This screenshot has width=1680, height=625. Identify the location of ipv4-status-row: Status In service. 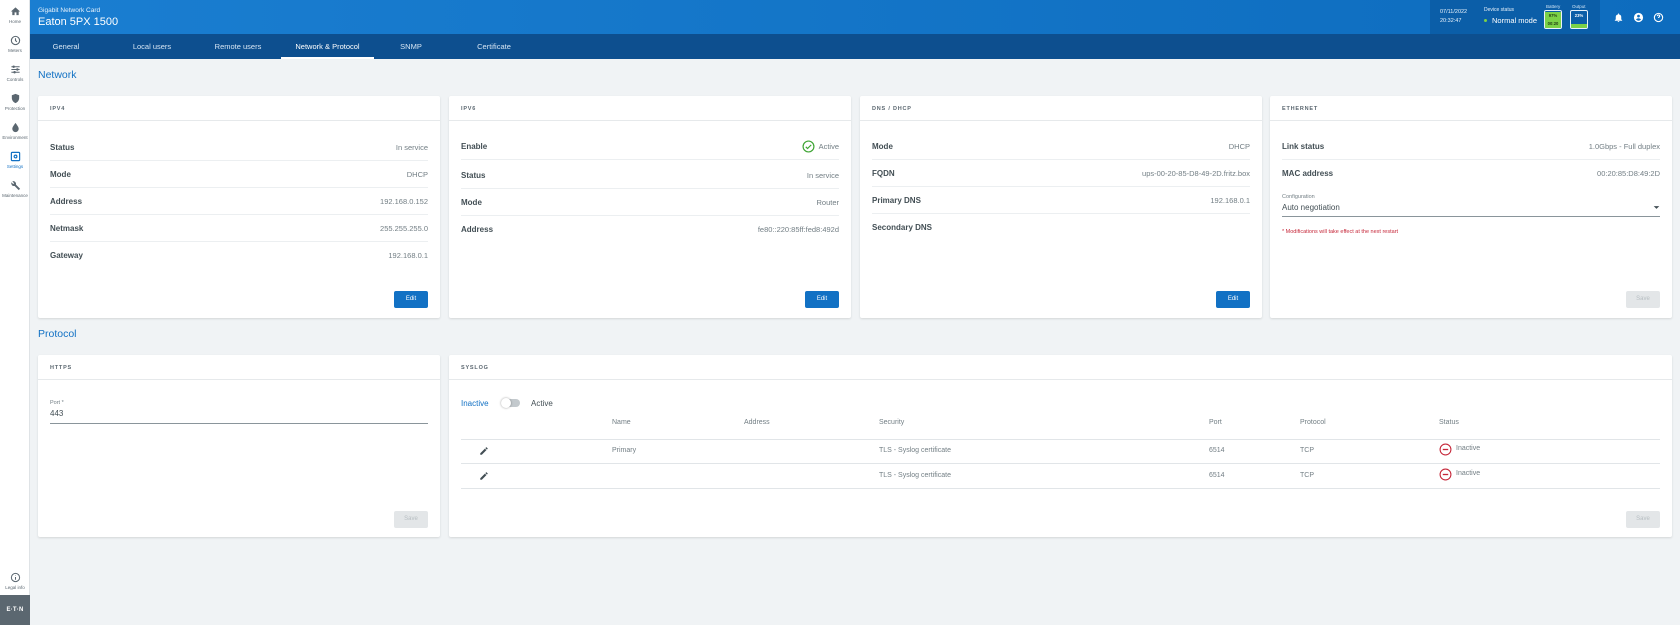
(239, 147).